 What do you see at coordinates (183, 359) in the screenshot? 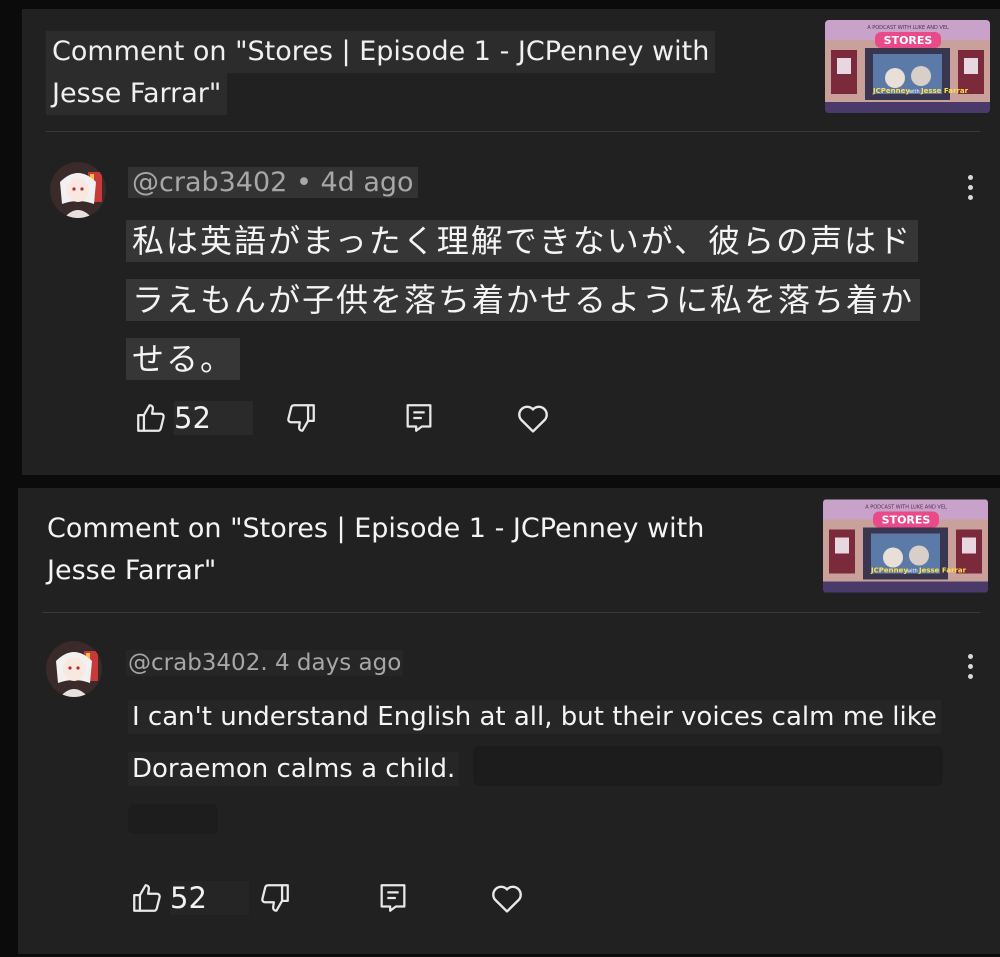
I see `comment-body-line: せる。` at bounding box center [183, 359].